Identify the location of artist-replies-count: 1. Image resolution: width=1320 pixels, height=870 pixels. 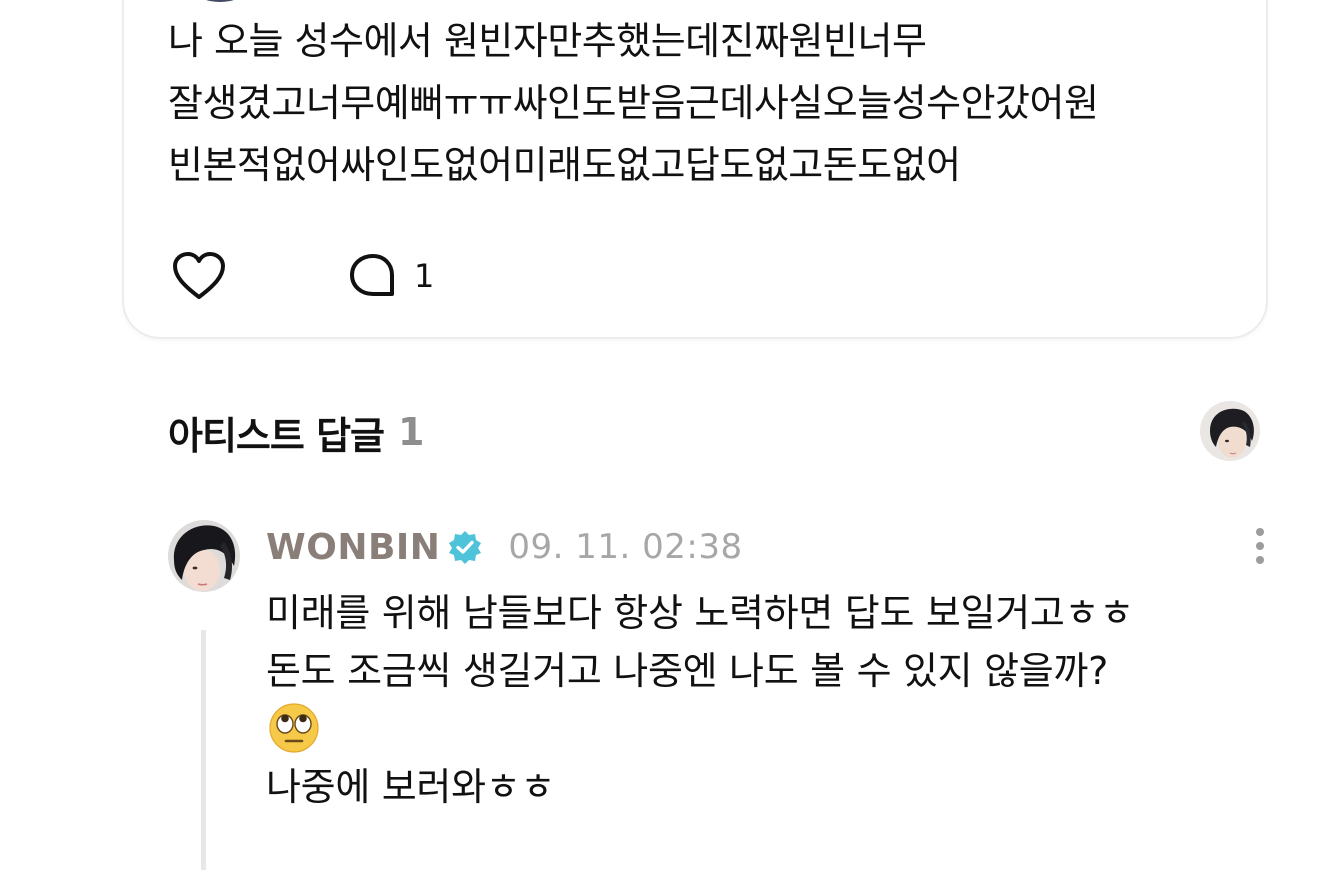
(411, 432).